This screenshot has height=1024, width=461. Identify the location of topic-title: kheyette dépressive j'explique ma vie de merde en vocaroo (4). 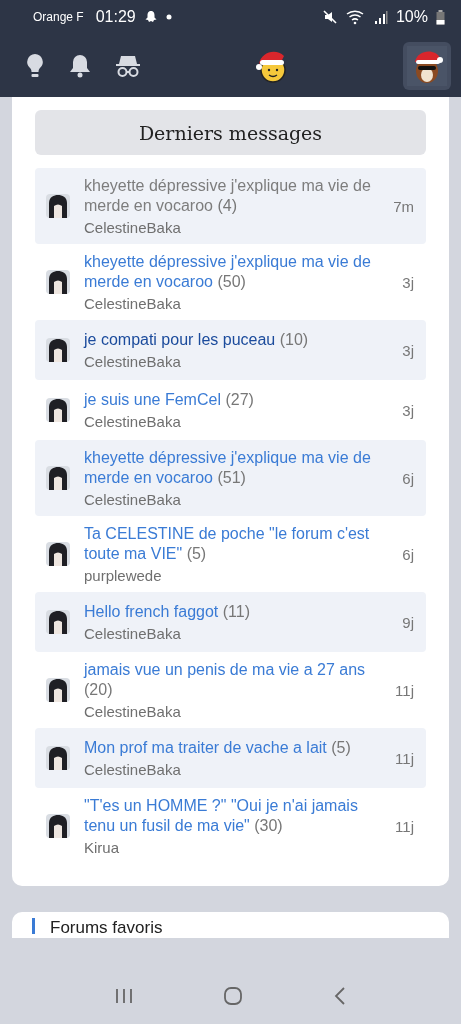
(228, 196).